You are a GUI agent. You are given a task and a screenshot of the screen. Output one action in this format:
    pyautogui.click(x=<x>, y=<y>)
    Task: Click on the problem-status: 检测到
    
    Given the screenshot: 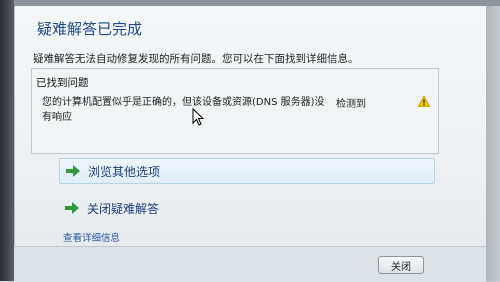 What is the action you would take?
    pyautogui.click(x=351, y=104)
    